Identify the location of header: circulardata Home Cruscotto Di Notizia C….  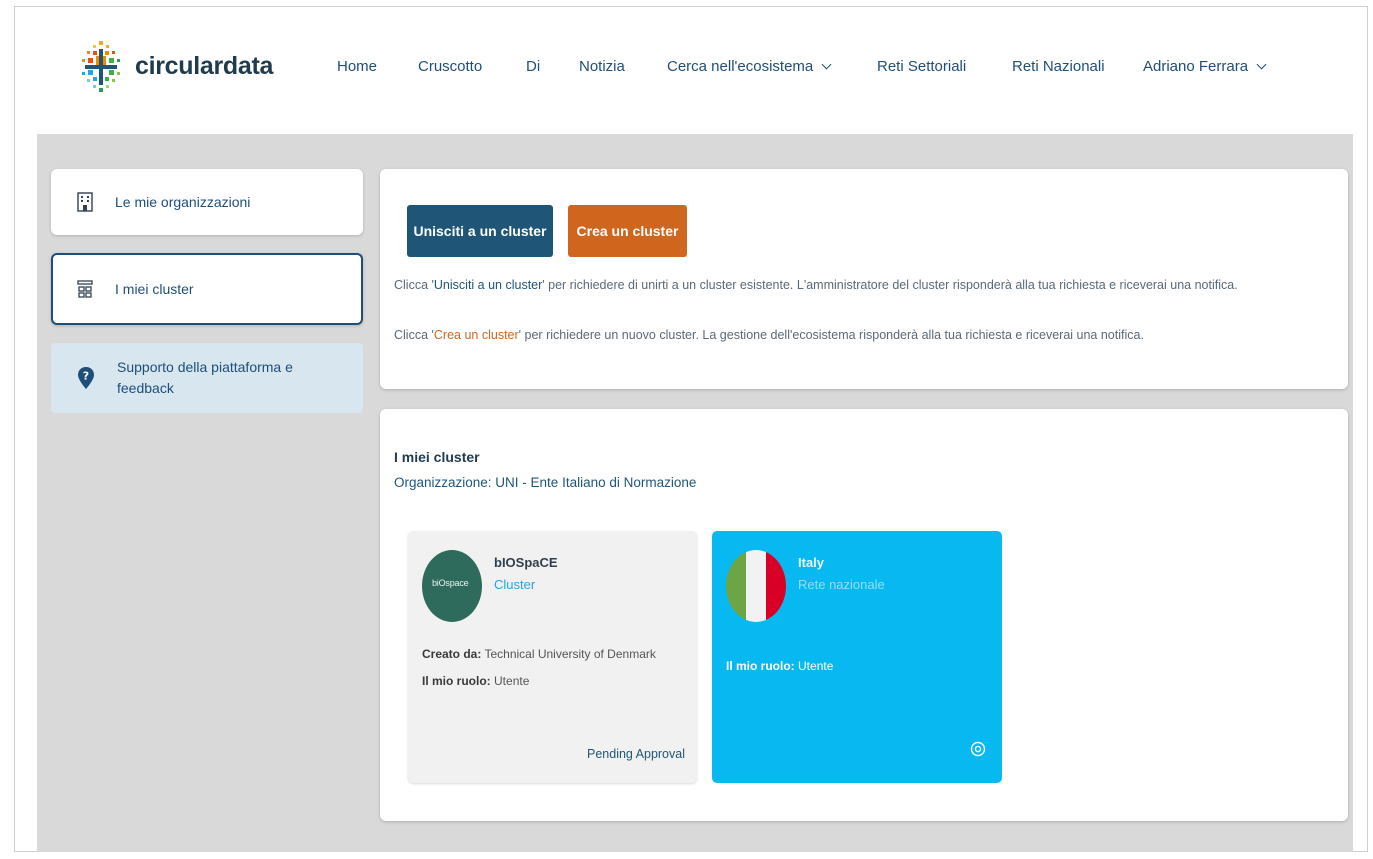
(691, 70).